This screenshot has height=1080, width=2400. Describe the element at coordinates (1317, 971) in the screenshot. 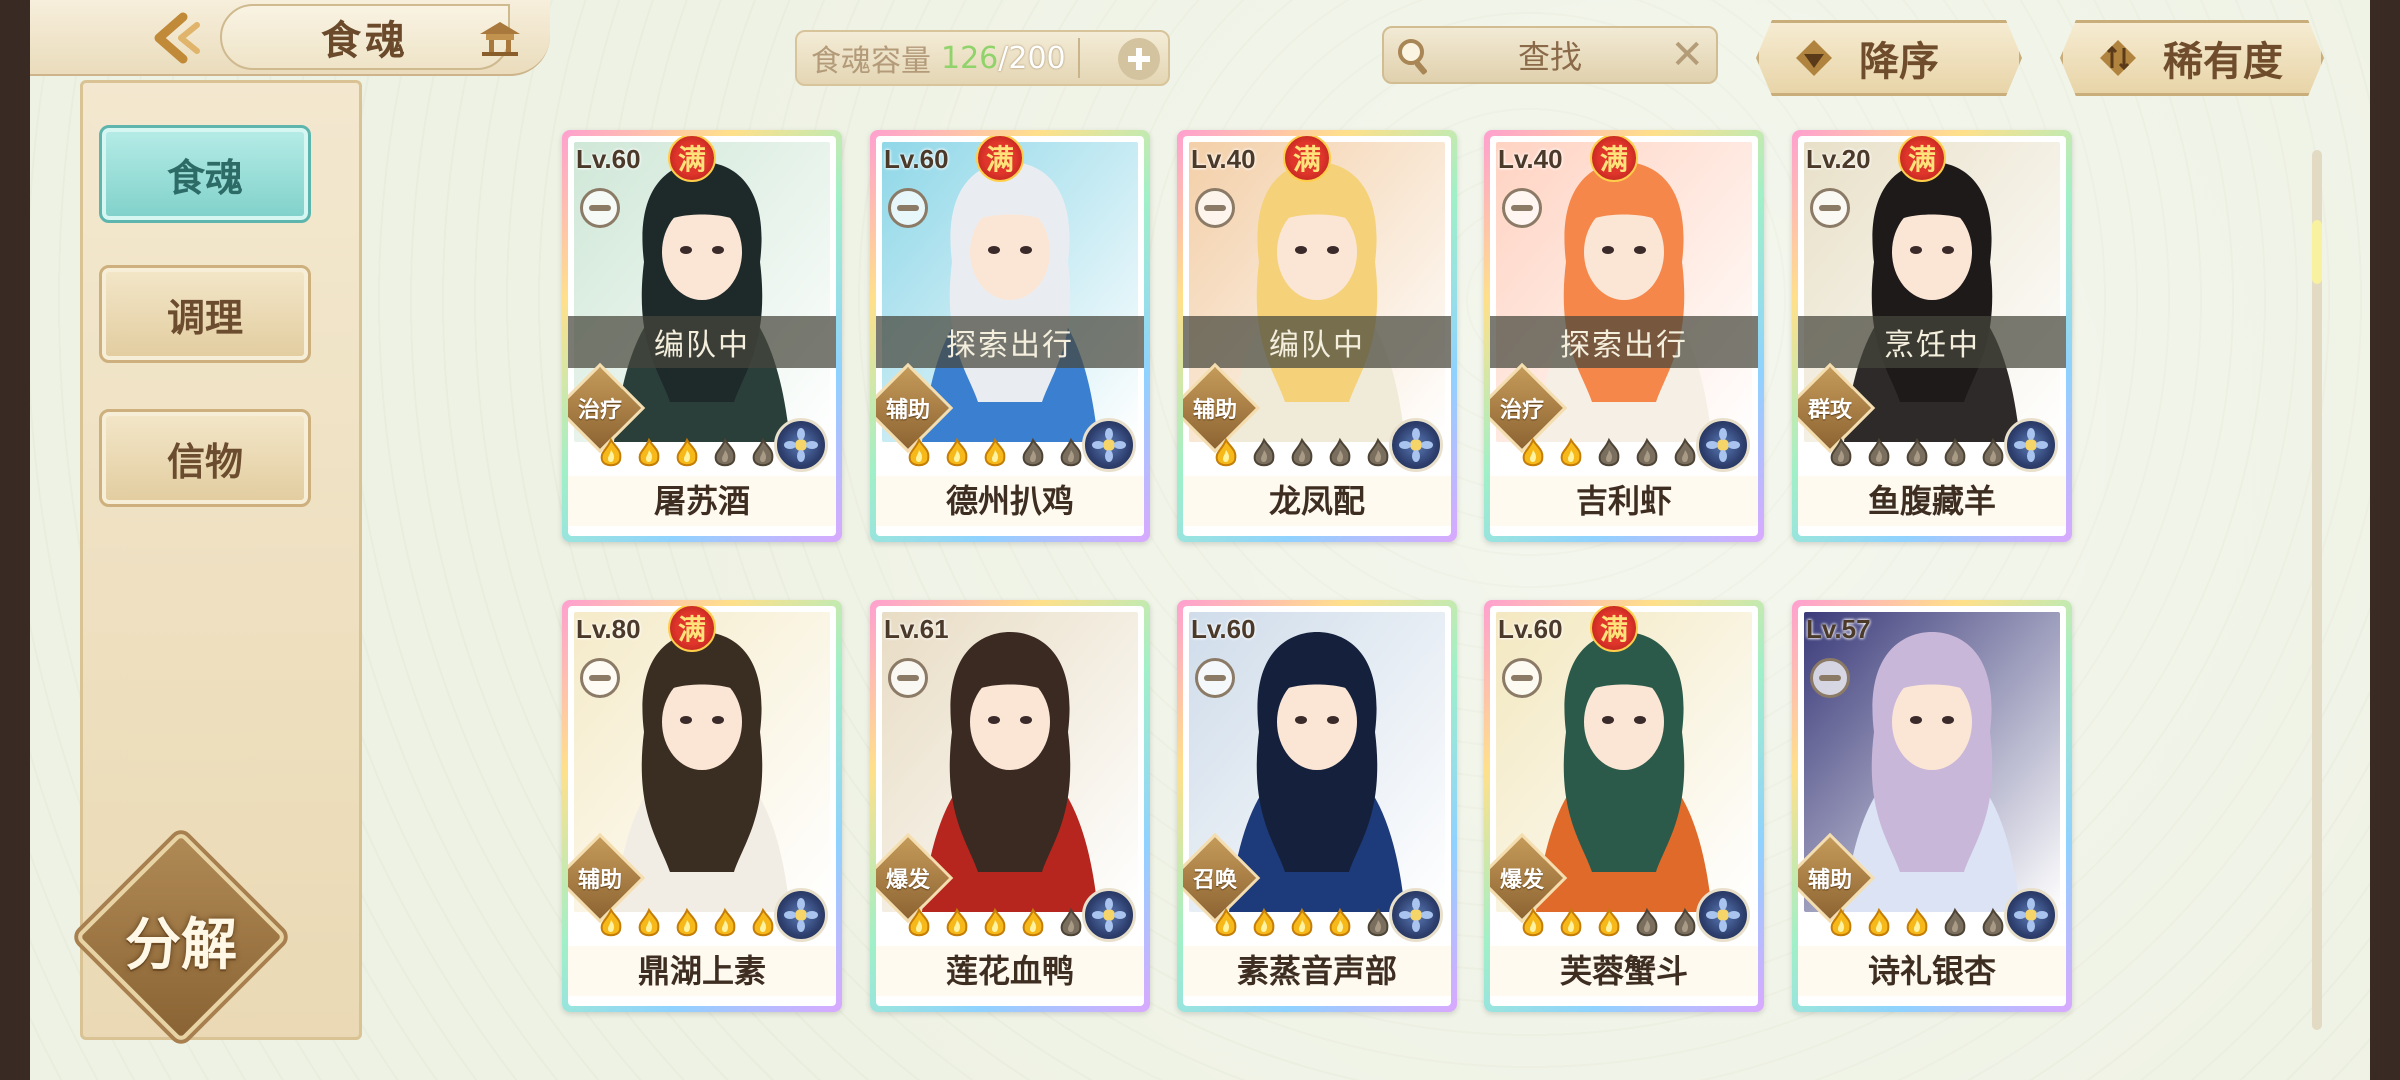

I see `character-name: 素蒸音声部` at that location.